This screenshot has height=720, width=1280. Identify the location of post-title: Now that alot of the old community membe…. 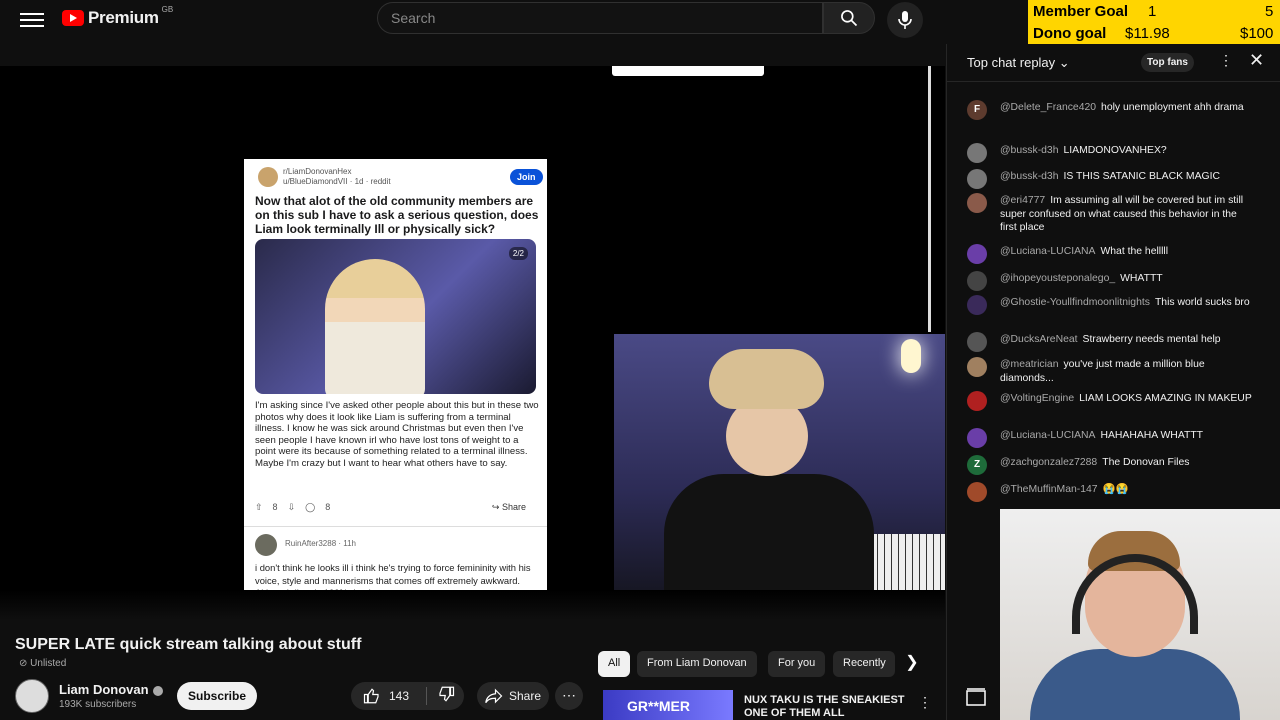
(397, 215).